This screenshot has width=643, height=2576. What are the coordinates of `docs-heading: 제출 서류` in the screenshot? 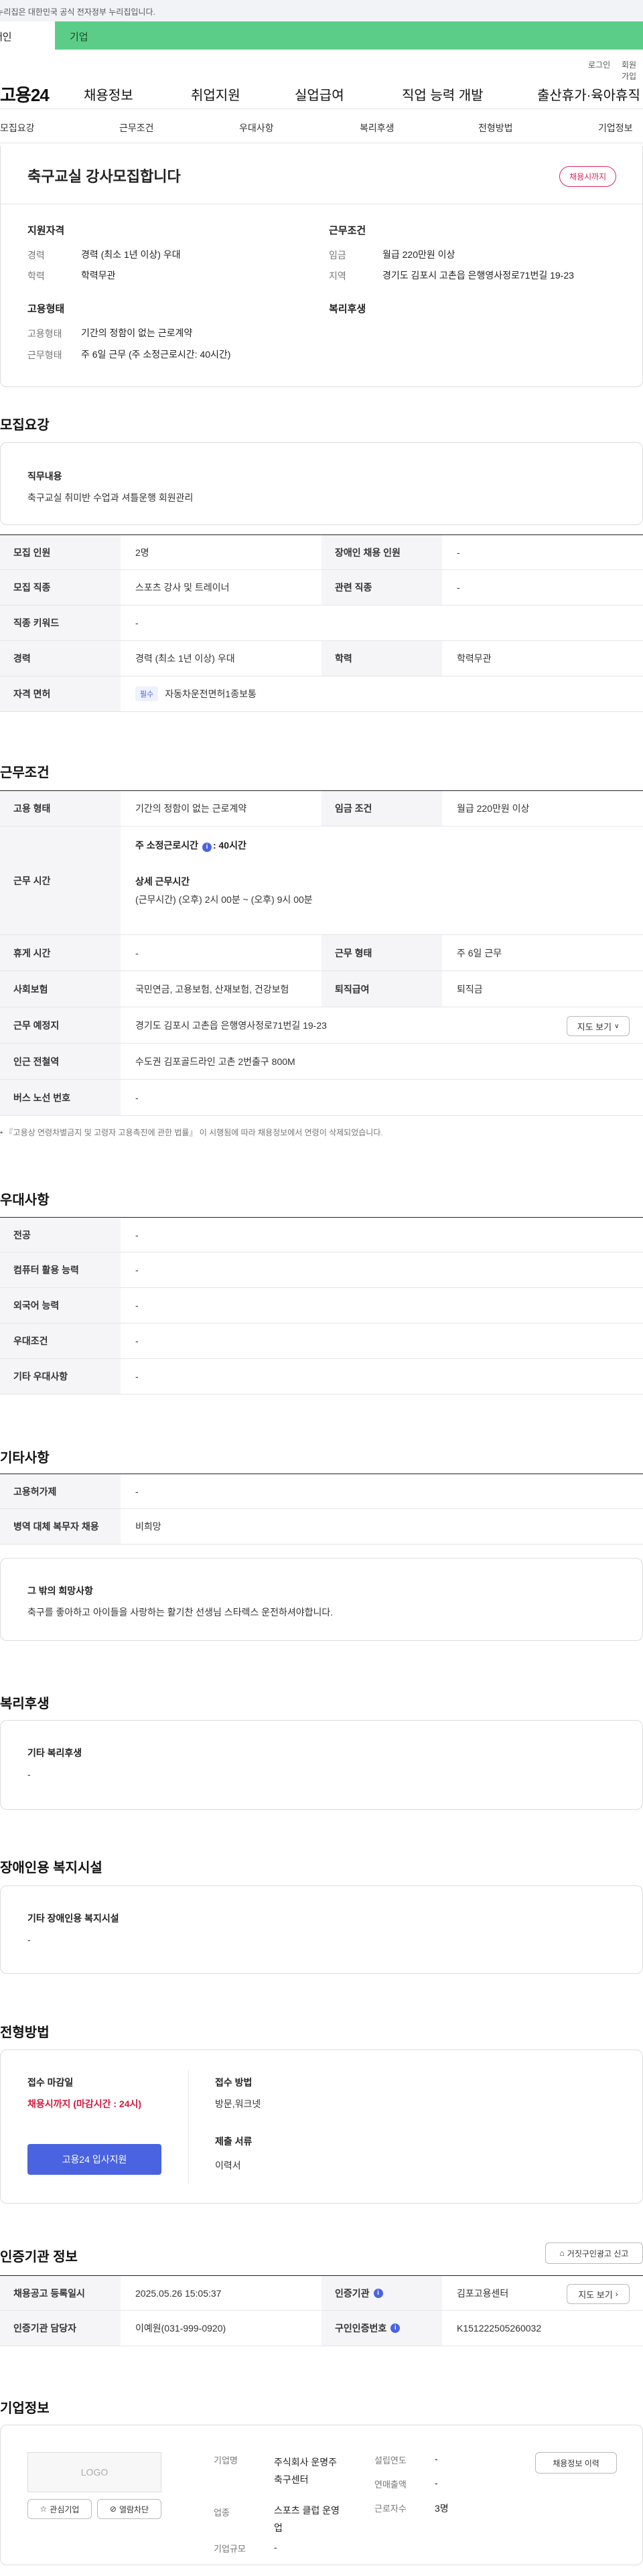 It's located at (234, 2141).